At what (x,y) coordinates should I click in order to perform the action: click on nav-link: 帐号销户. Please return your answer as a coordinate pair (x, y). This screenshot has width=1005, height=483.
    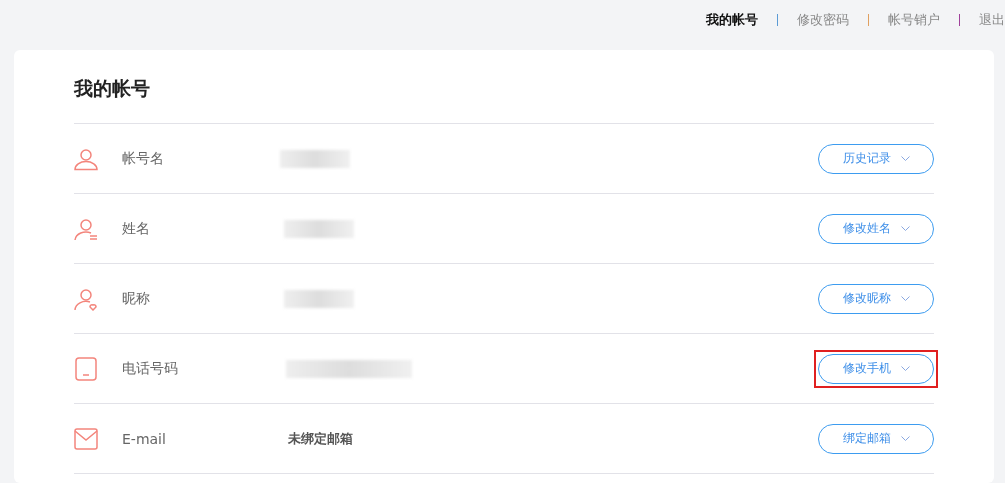
    Looking at the image, I should click on (914, 20).